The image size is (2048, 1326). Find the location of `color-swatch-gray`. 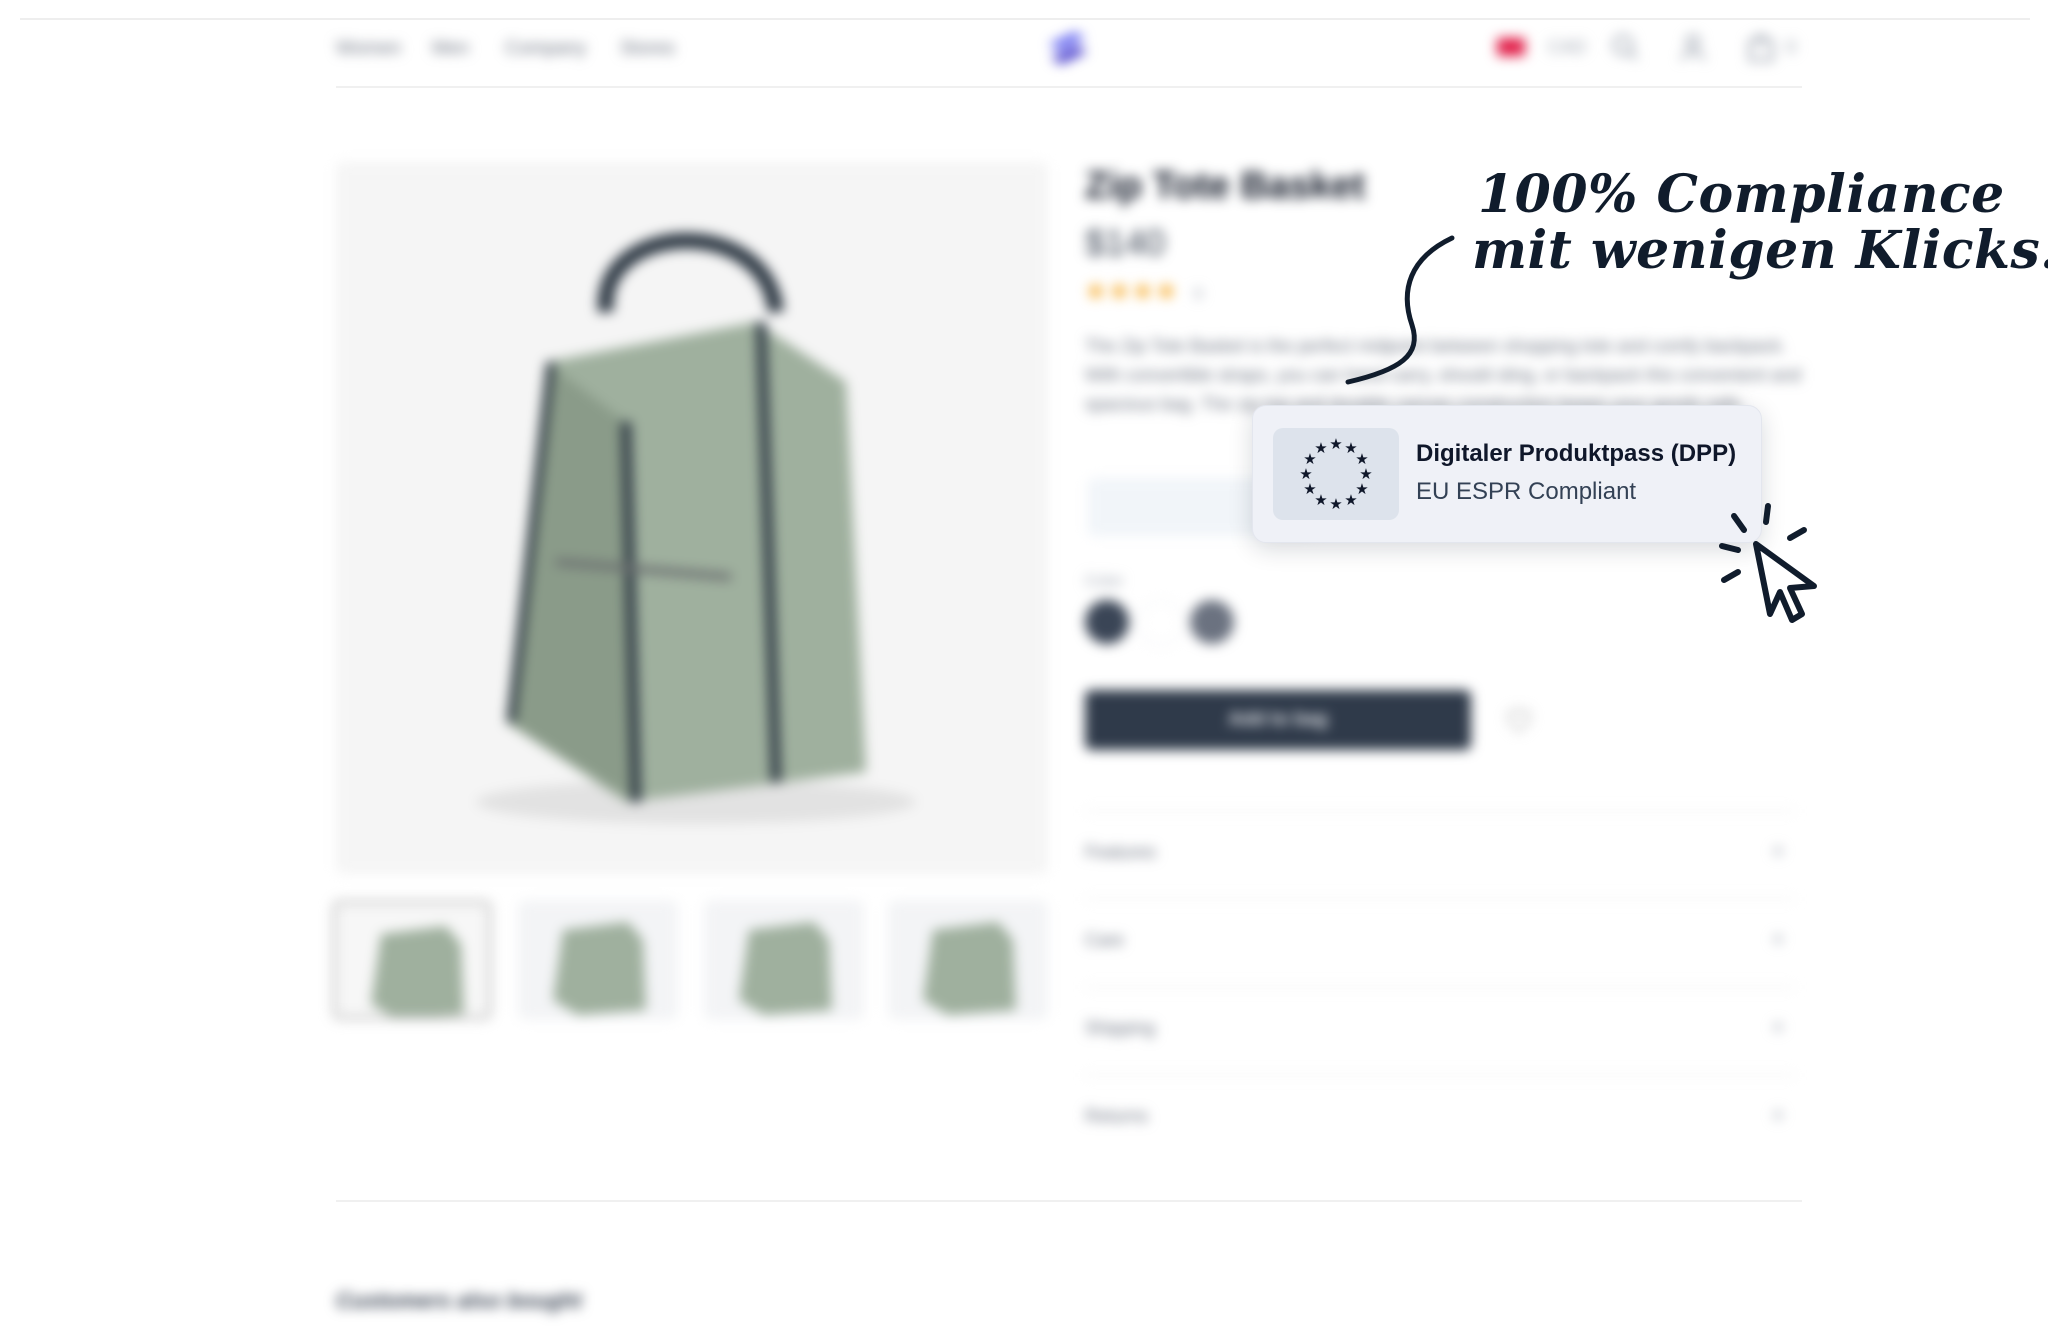

color-swatch-gray is located at coordinates (1212, 622).